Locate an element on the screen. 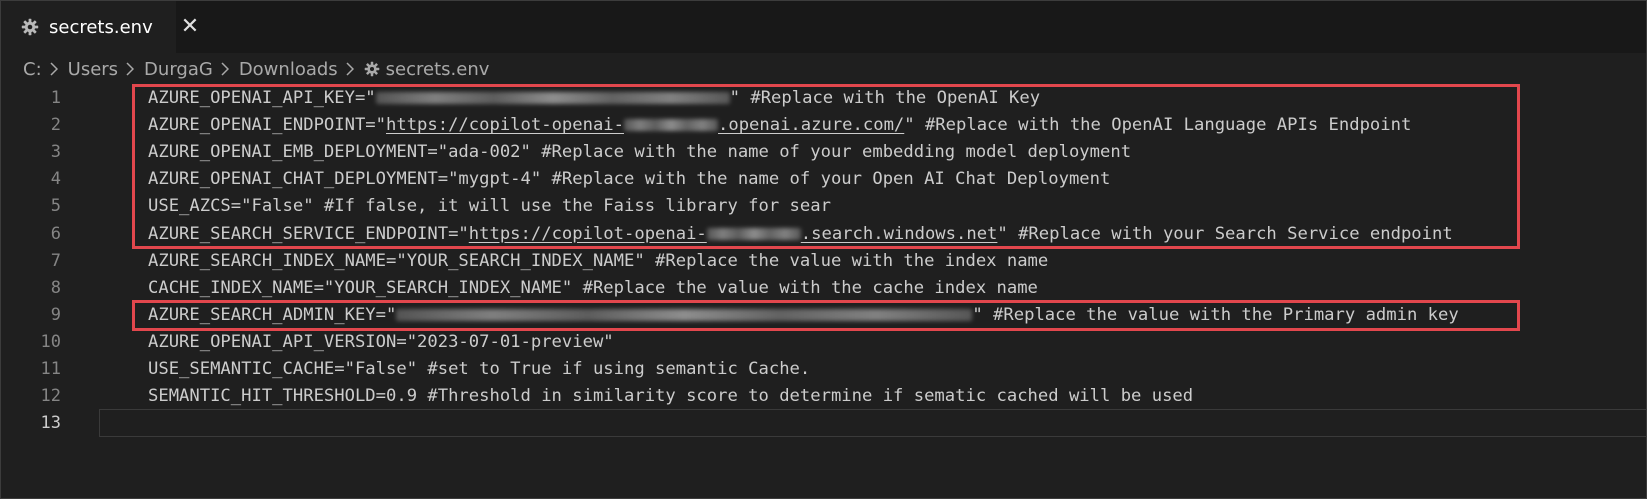 The height and width of the screenshot is (499, 1647). line-number: 13 is located at coordinates (50, 423).